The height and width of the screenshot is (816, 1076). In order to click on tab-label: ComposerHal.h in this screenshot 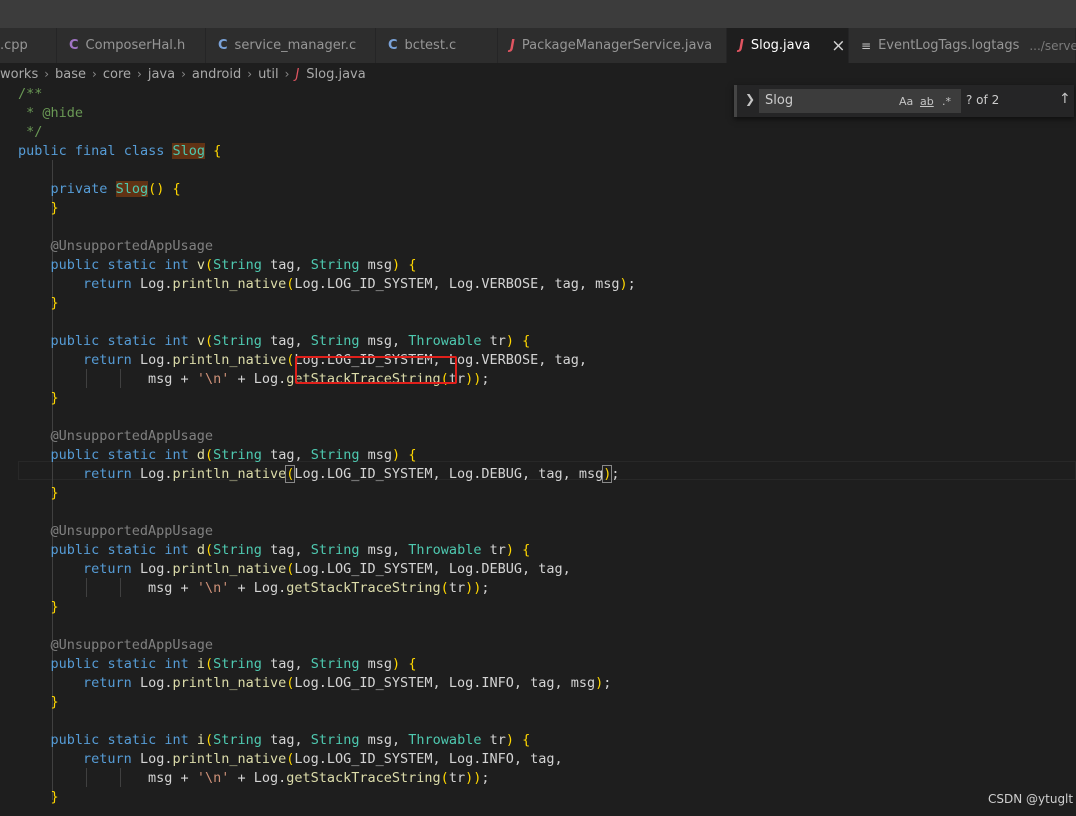, I will do `click(135, 45)`.